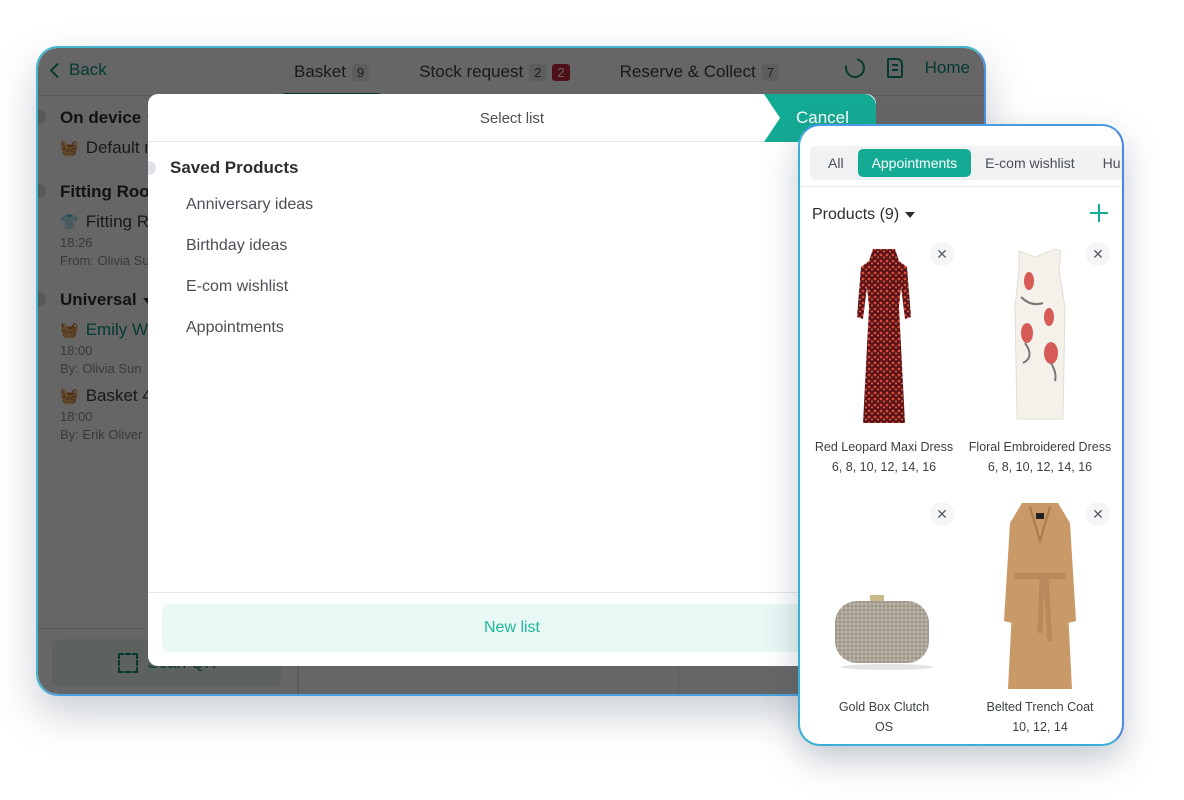  What do you see at coordinates (1040, 707) in the screenshot?
I see `product-name: Belted Trench Coat` at bounding box center [1040, 707].